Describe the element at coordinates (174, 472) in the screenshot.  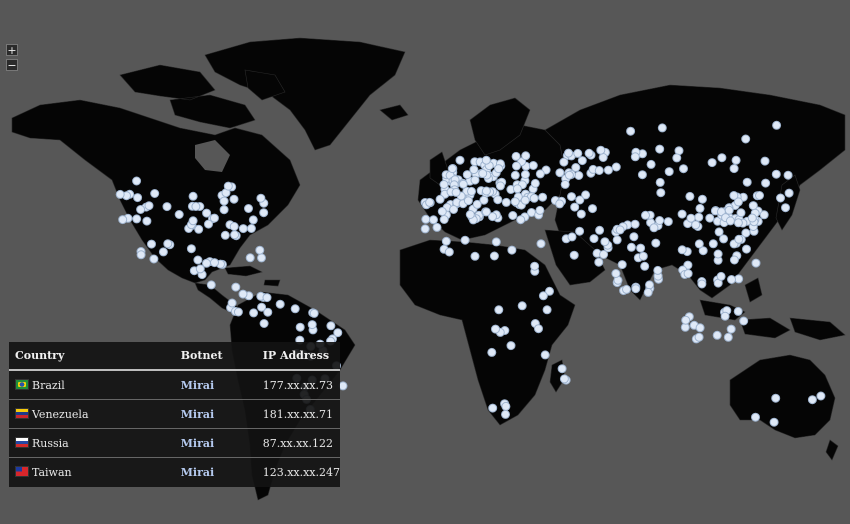
I see `table-row: Taiwan Mirai 123.xx.xx.247` at that location.